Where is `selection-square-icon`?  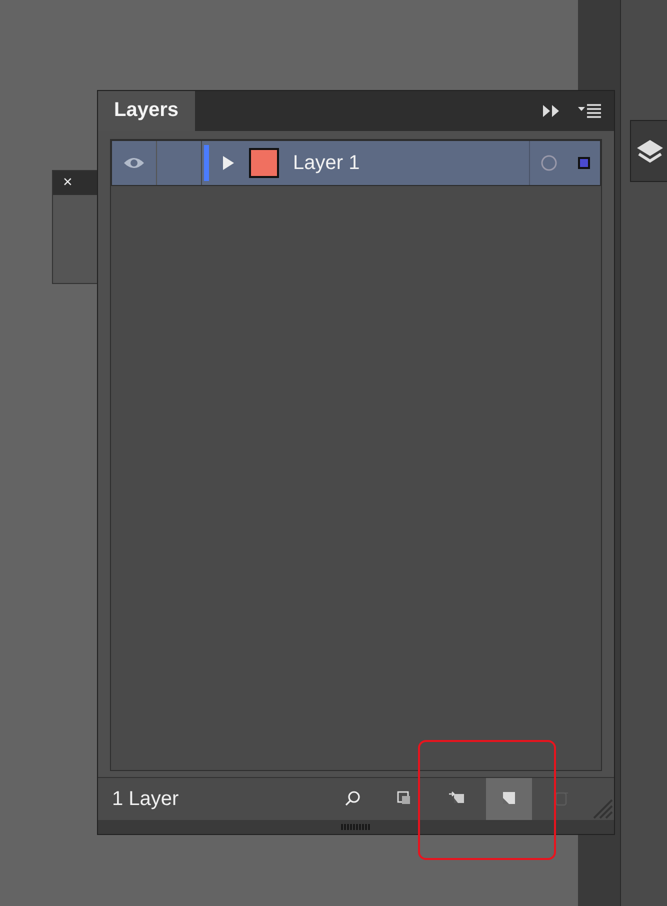
selection-square-icon is located at coordinates (584, 163).